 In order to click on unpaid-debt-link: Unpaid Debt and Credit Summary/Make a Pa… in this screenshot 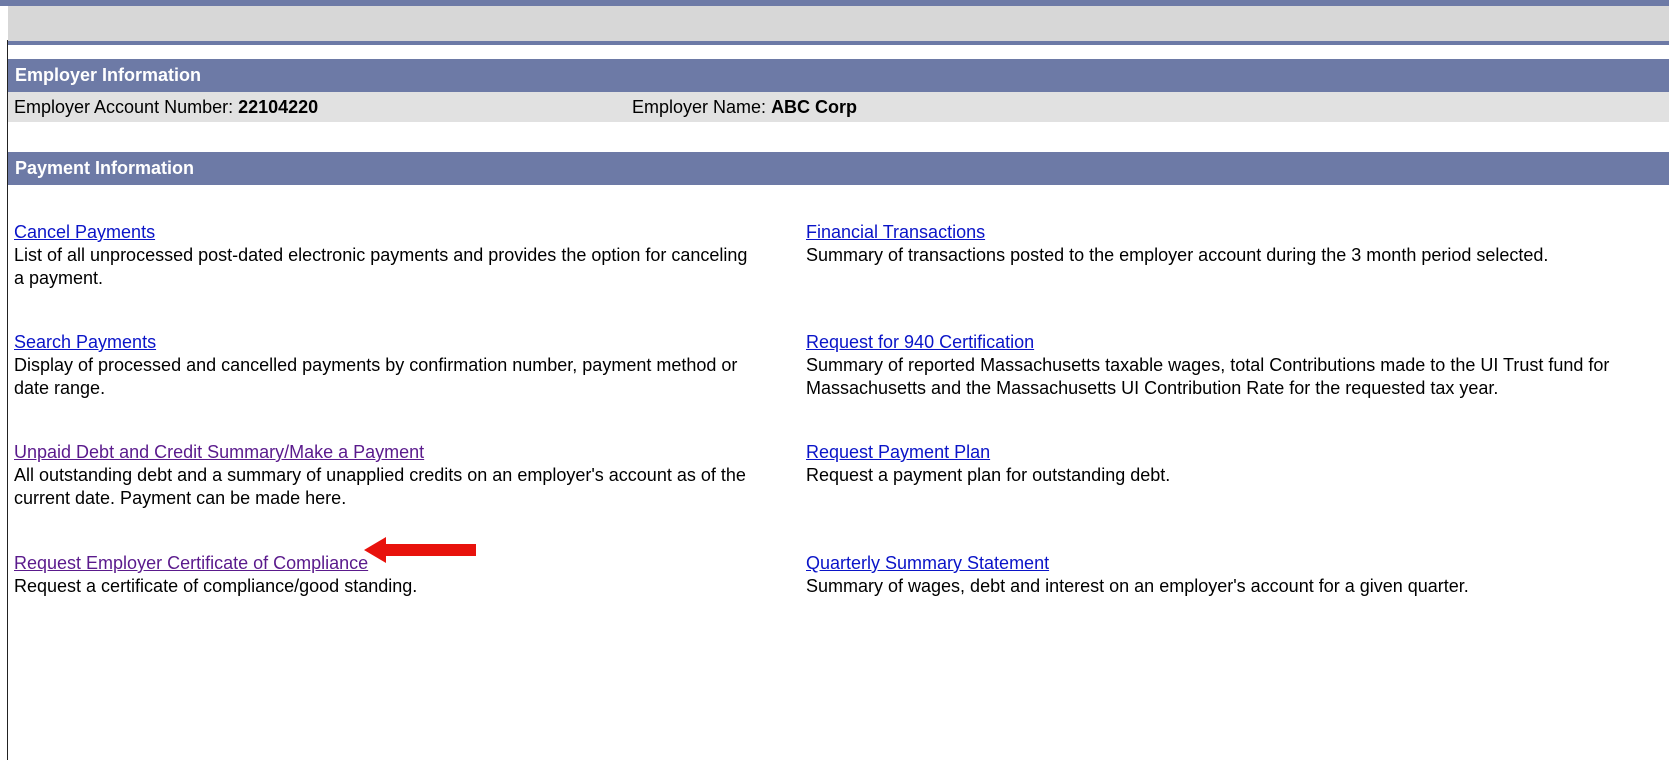, I will do `click(219, 452)`.